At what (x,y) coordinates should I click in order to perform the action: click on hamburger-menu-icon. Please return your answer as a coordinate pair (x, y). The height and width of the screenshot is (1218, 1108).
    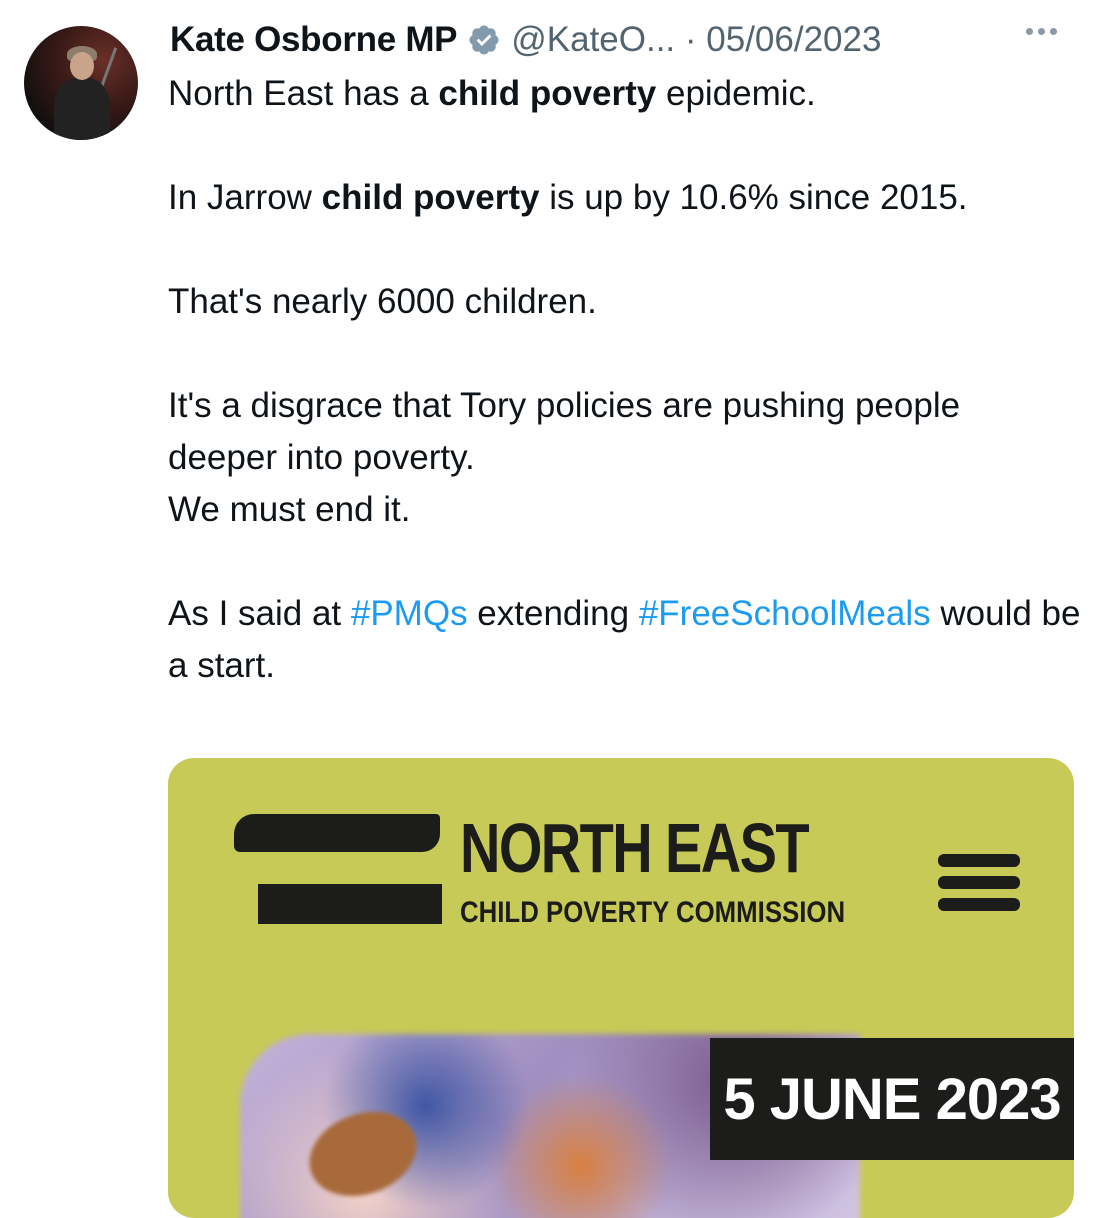
    Looking at the image, I should click on (979, 887).